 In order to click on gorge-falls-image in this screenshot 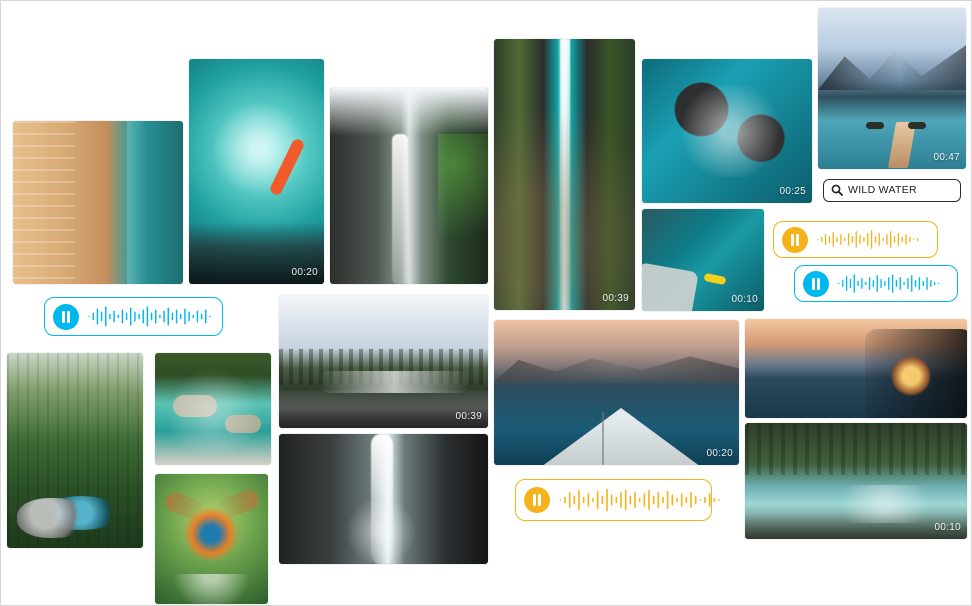, I will do `click(383, 499)`.